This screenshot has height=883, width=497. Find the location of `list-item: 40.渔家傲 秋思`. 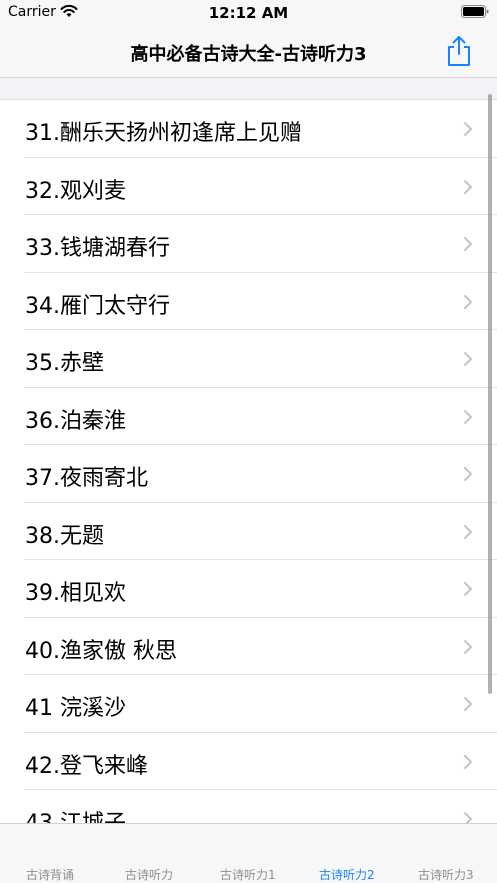

list-item: 40.渔家傲 秋思 is located at coordinates (248, 646).